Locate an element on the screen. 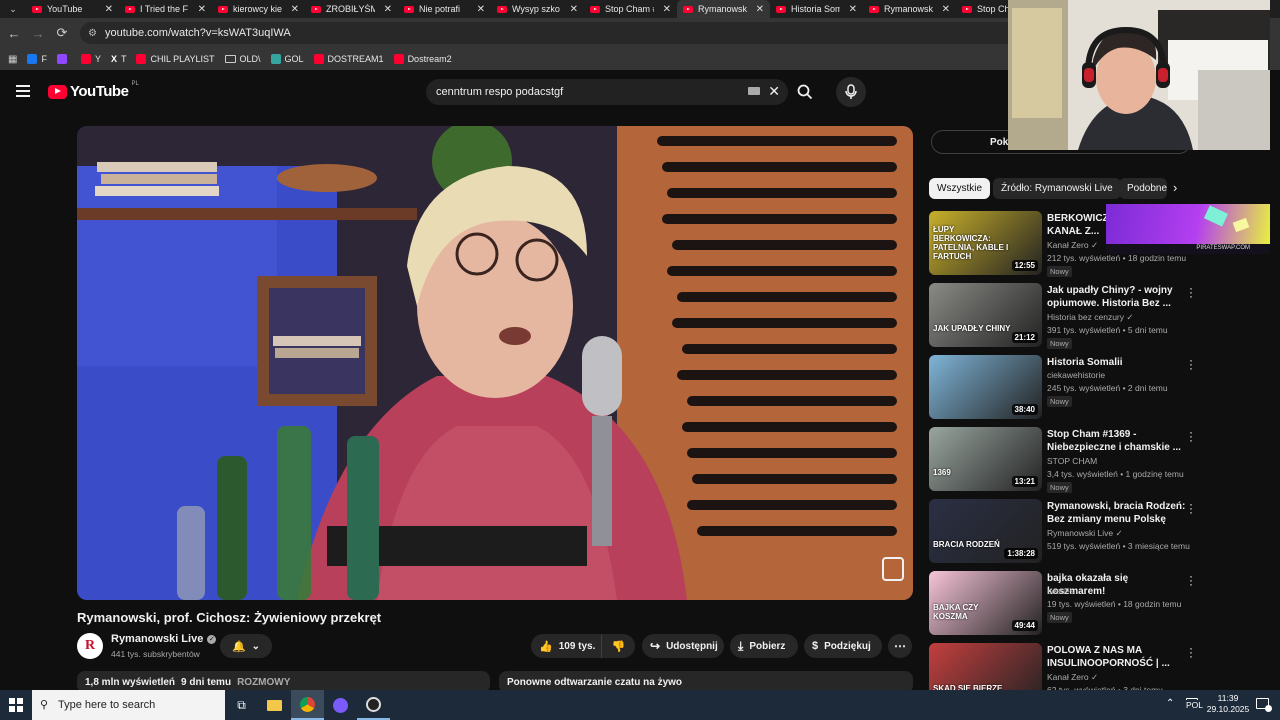  apps-button: ▦ is located at coordinates (12, 59).